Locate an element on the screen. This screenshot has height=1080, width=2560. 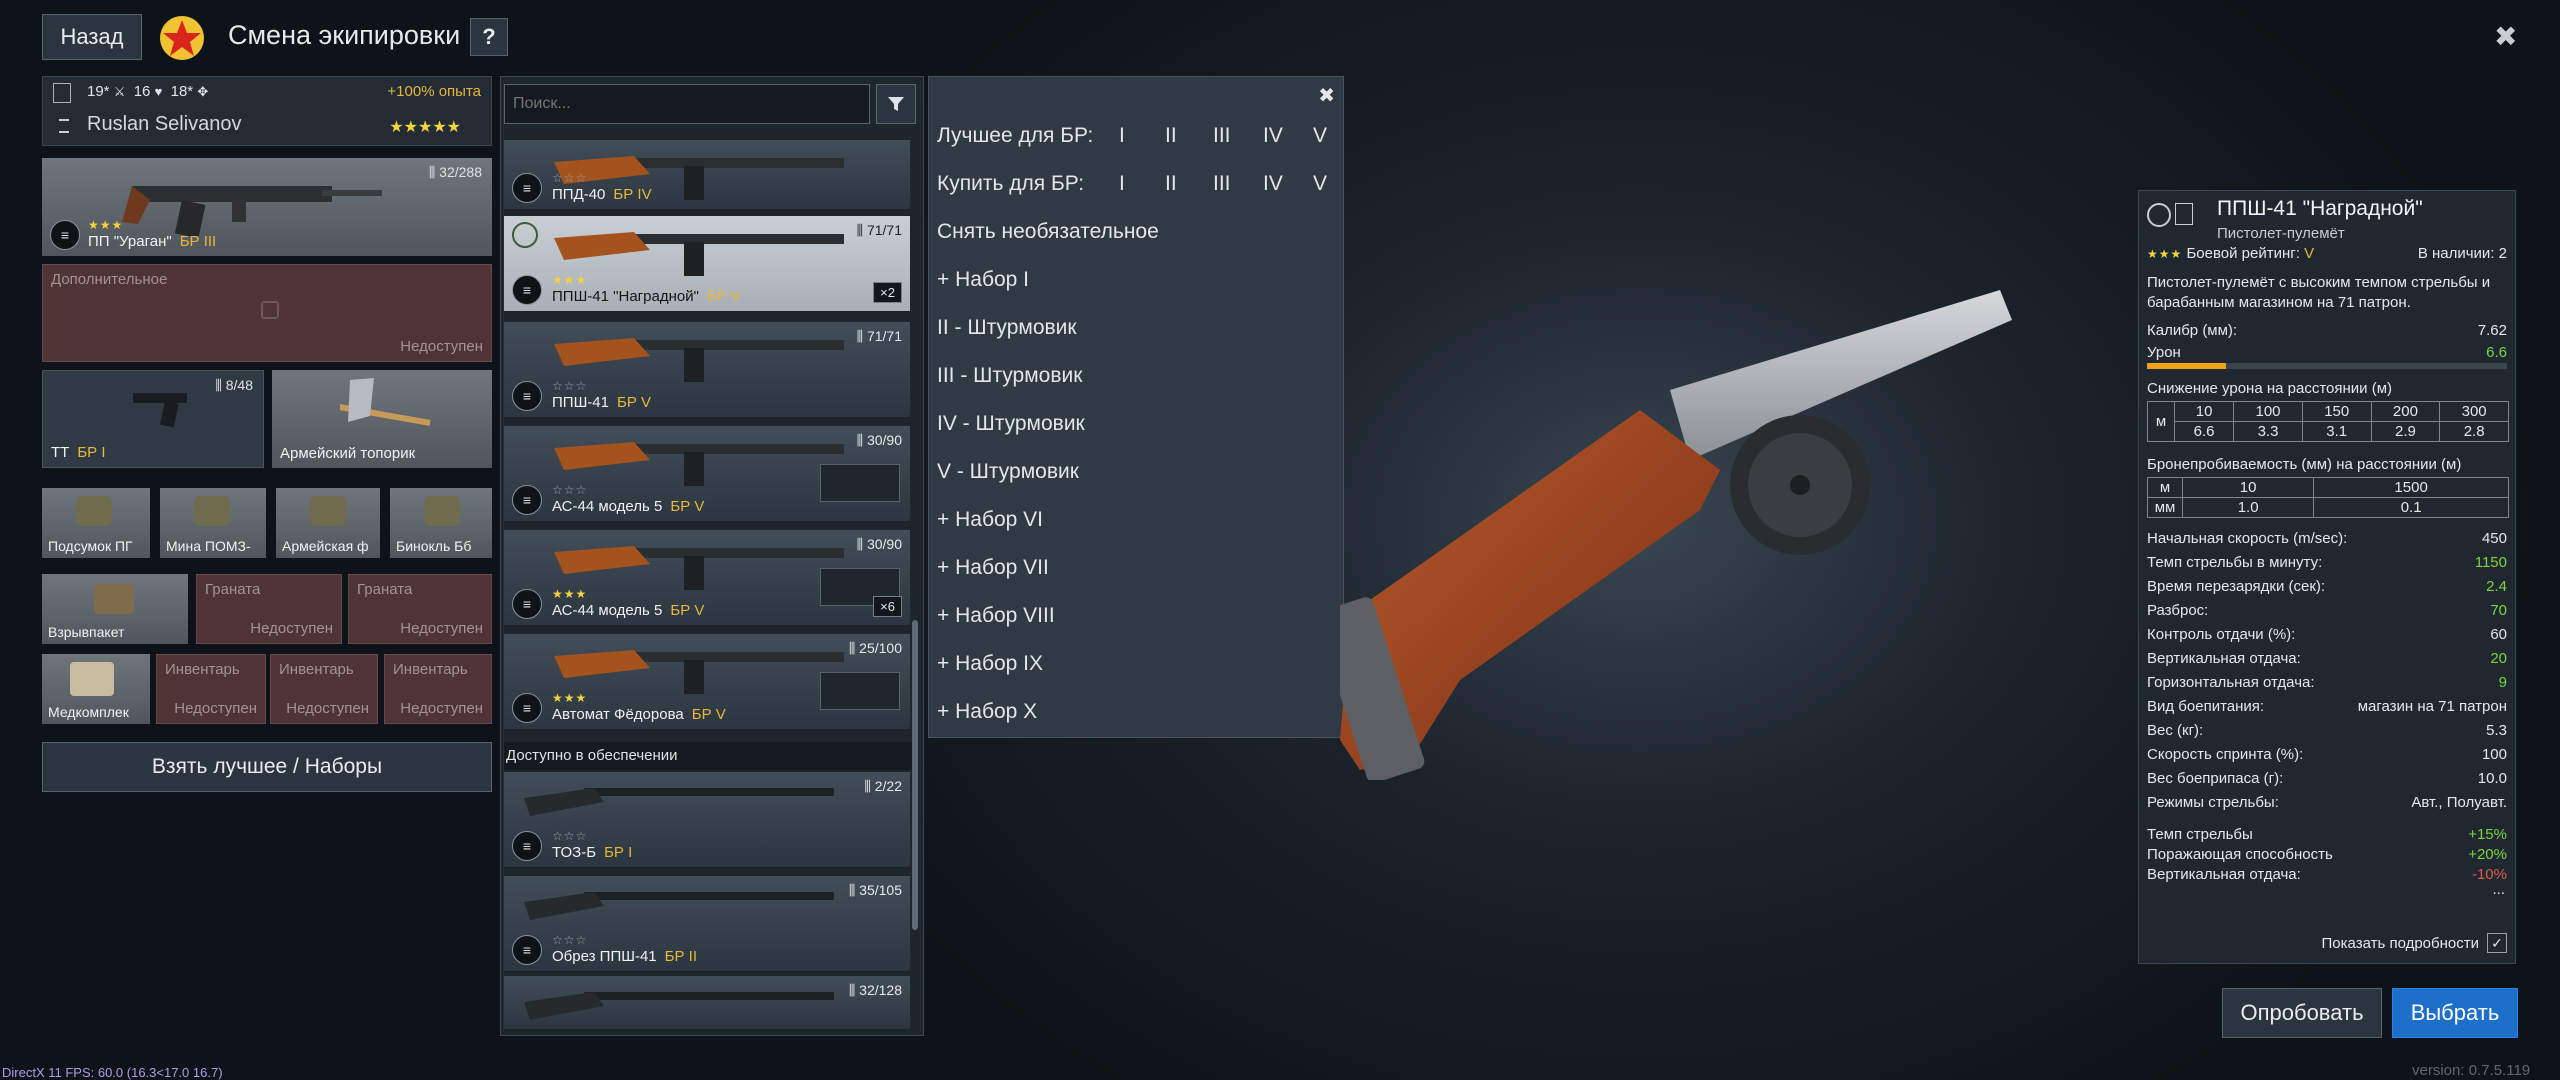
count-badge: ×2 is located at coordinates (887, 292).